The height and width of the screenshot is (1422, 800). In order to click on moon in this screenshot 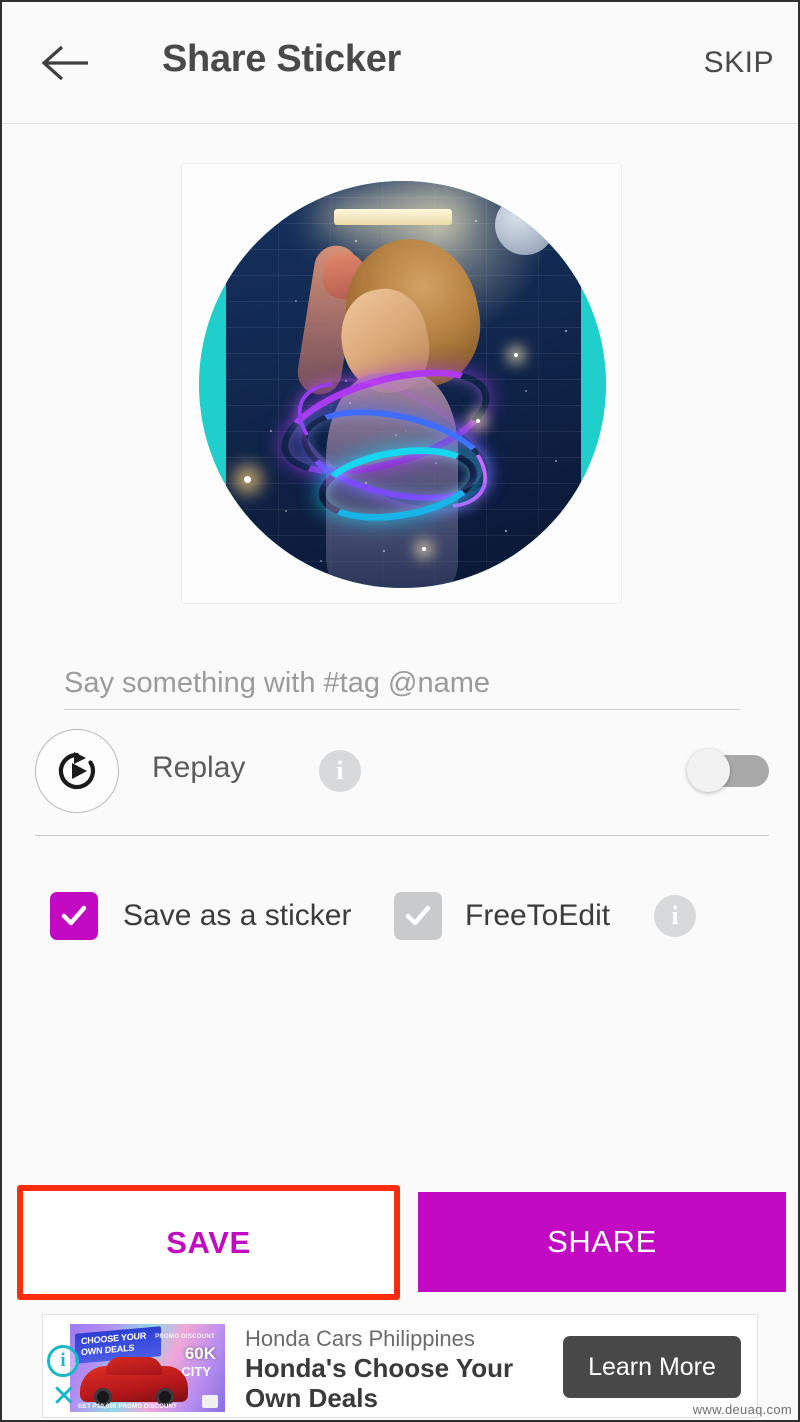, I will do `click(525, 225)`.